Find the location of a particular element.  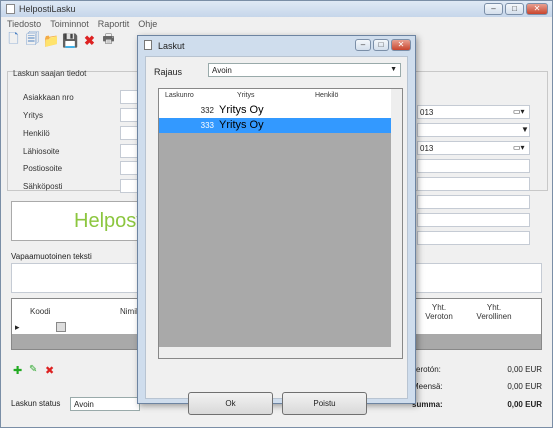

col-invoice-no: Laskunro is located at coordinates (179, 95).